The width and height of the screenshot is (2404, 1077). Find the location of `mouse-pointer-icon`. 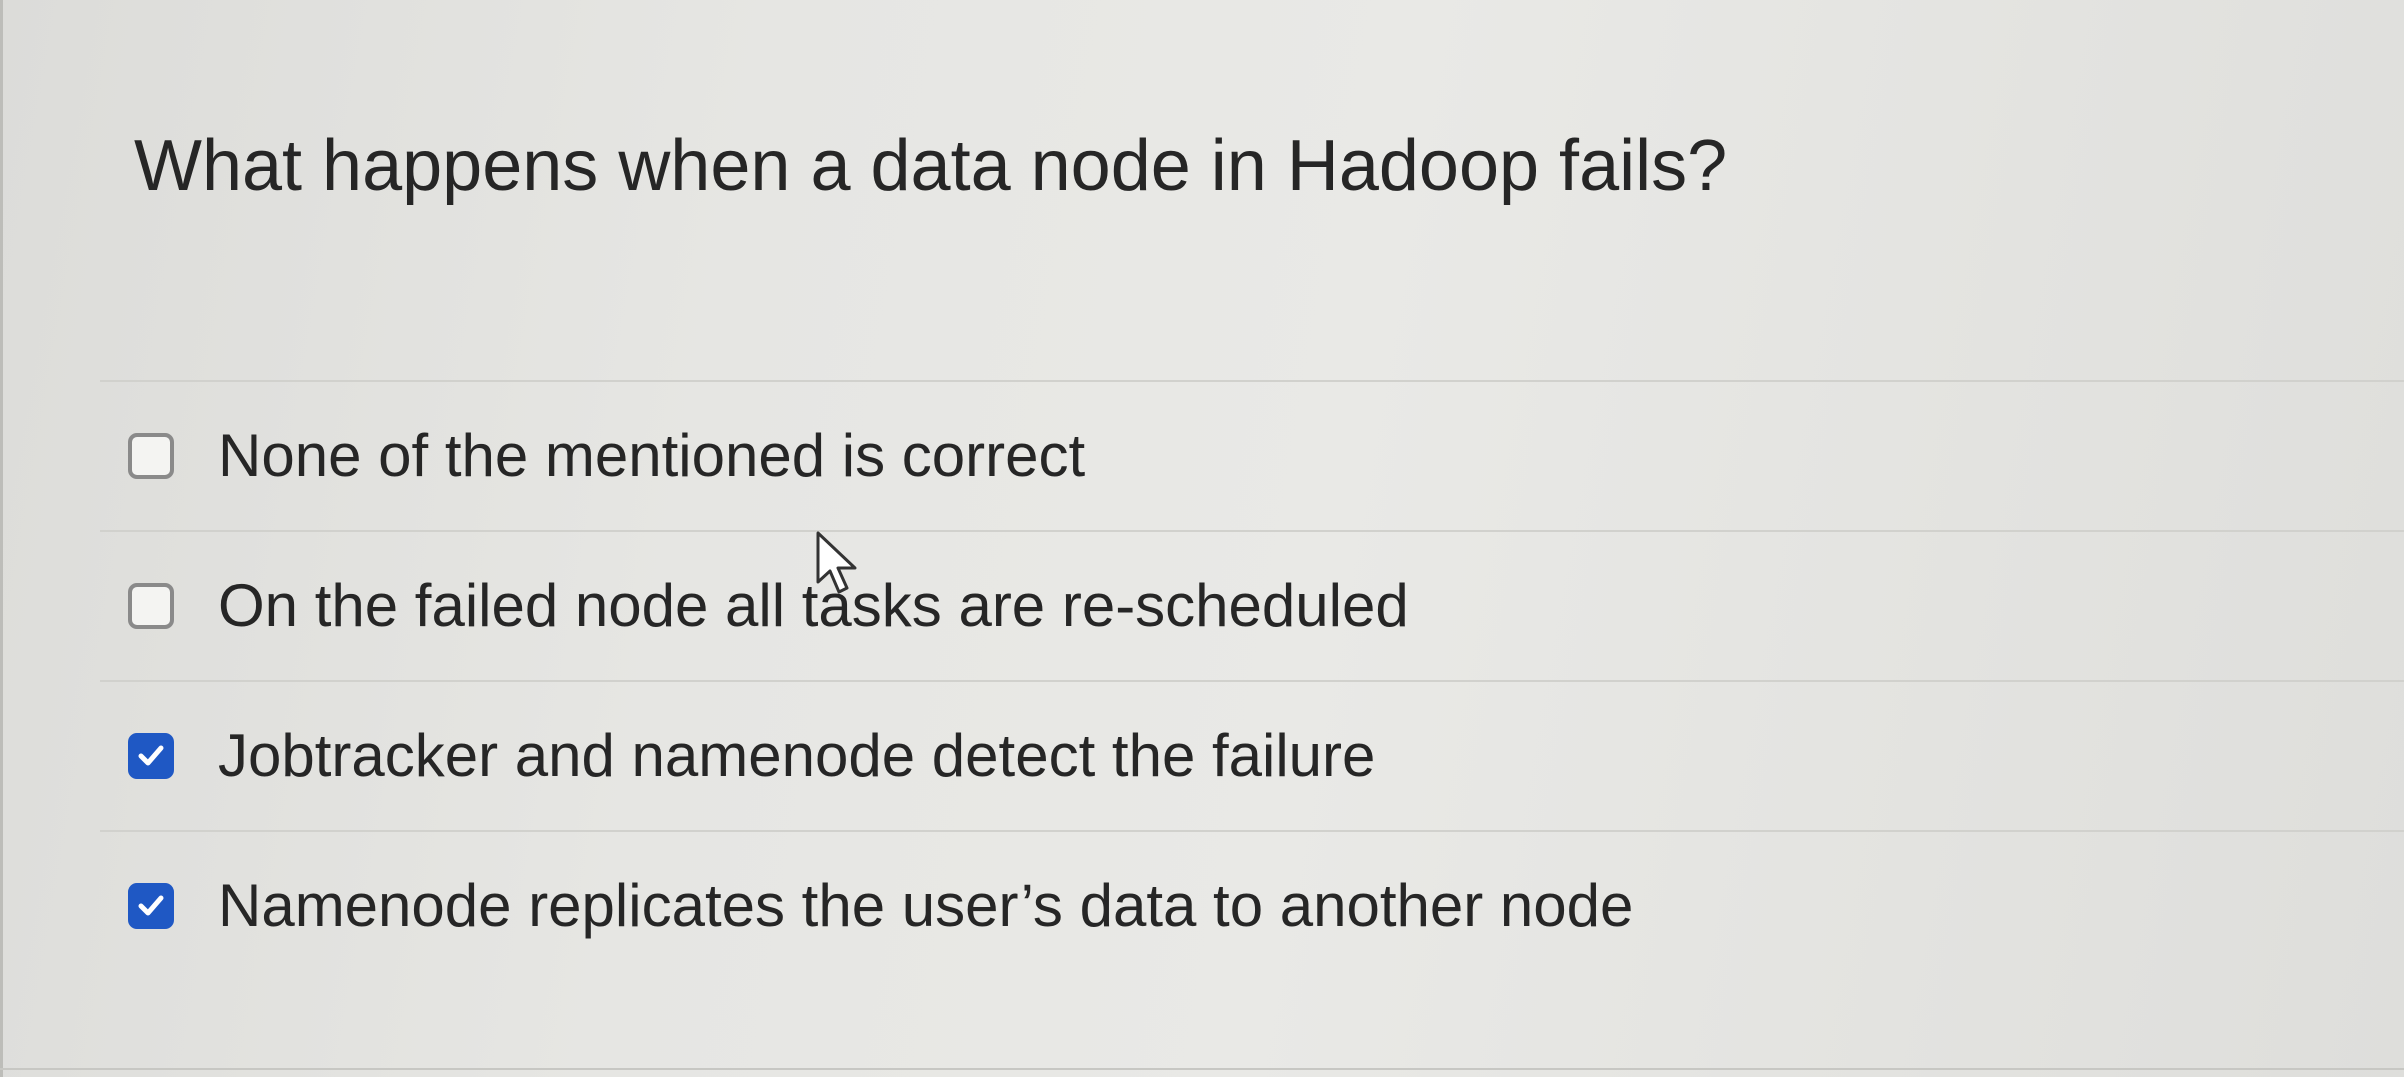

mouse-pointer-icon is located at coordinates (836, 562).